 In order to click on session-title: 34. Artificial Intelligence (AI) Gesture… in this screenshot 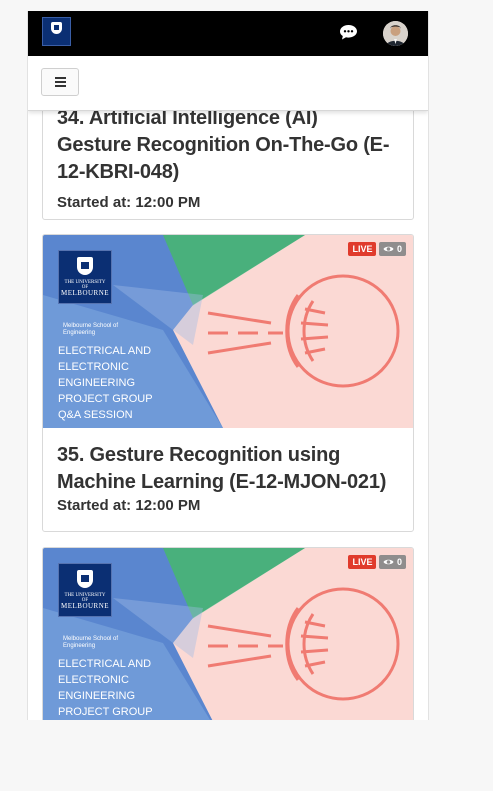, I will do `click(227, 145)`.